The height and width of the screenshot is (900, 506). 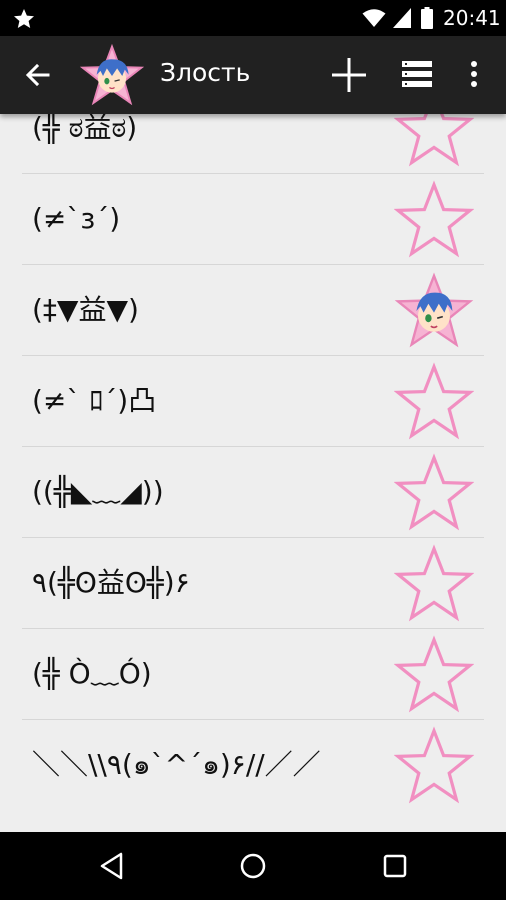 What do you see at coordinates (253, 492) in the screenshot?
I see `list-item: ((╬◣﹏◢))` at bounding box center [253, 492].